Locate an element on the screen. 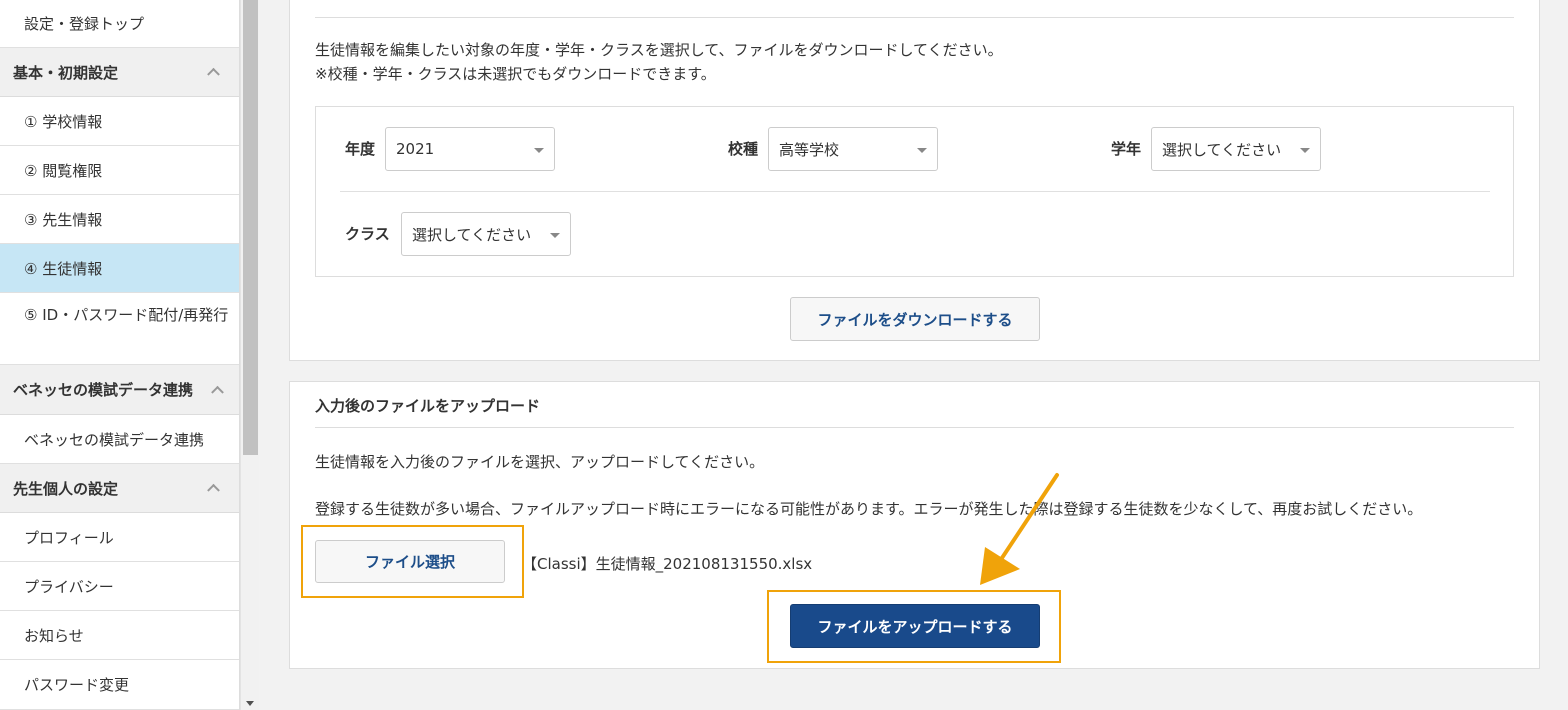 The width and height of the screenshot is (1568, 710). class-select: 選択してください is located at coordinates (486, 234).